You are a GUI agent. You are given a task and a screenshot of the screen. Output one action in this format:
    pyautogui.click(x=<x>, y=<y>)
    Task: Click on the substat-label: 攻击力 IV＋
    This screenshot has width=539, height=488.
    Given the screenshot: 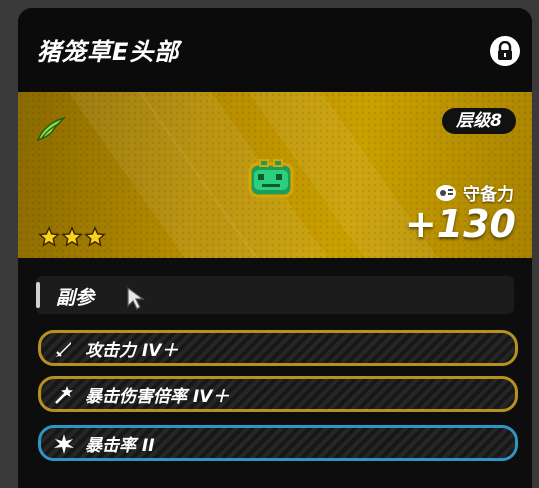 What is the action you would take?
    pyautogui.click(x=132, y=351)
    